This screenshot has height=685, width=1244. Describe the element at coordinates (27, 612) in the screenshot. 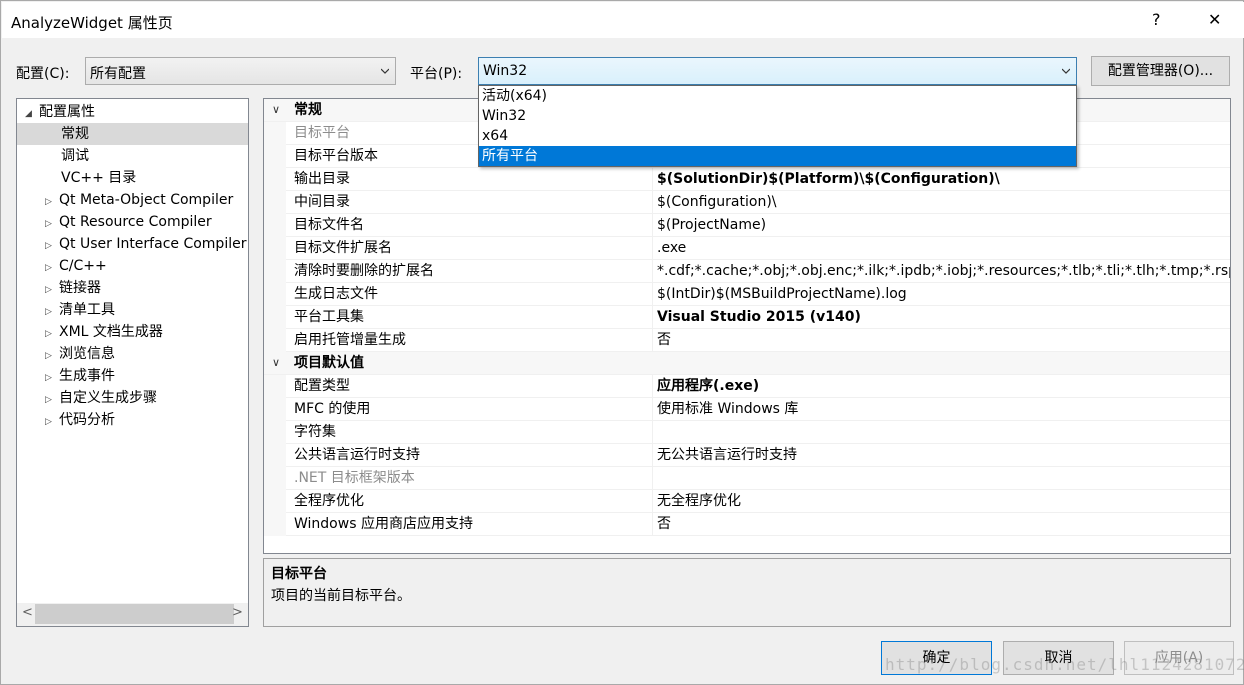

I see `scroll-left-arrow-icon: <` at that location.